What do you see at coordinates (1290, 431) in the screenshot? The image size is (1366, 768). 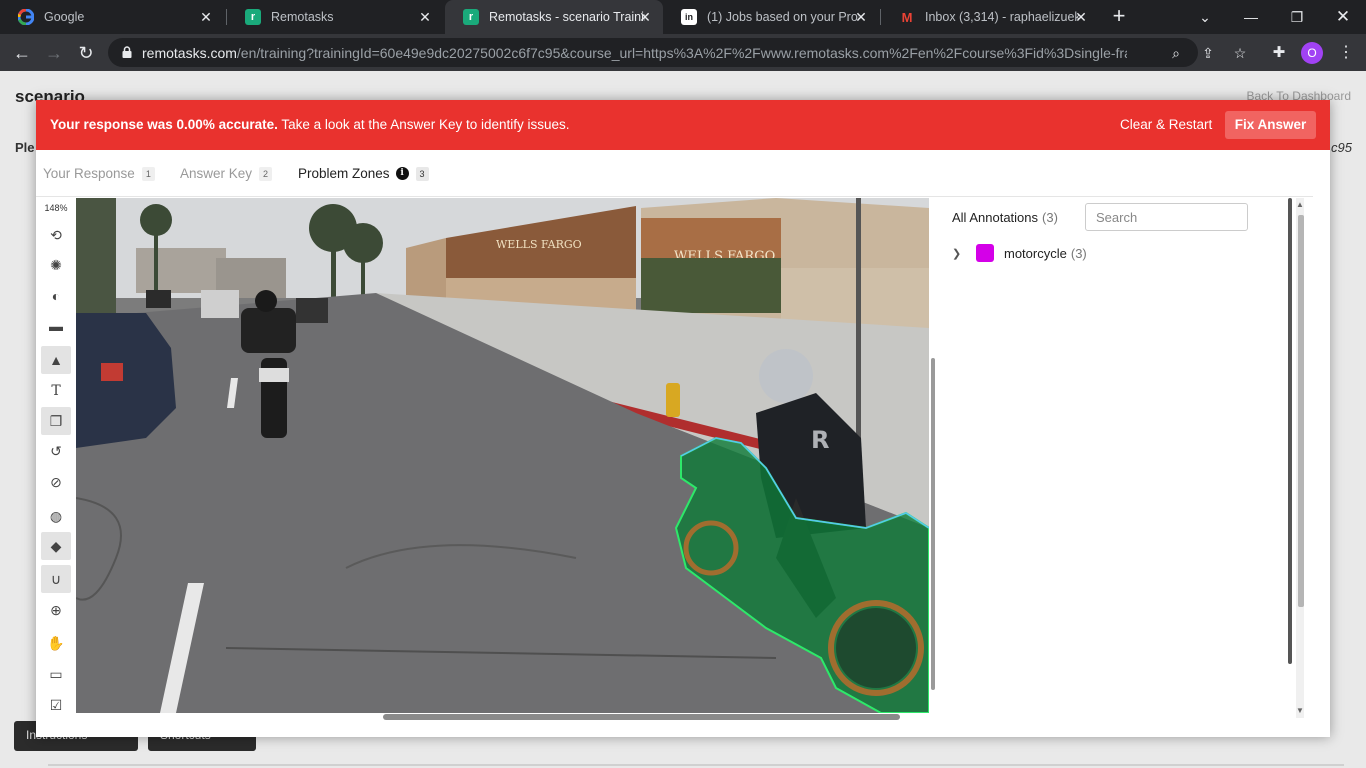 I see `panel-resize-handle` at bounding box center [1290, 431].